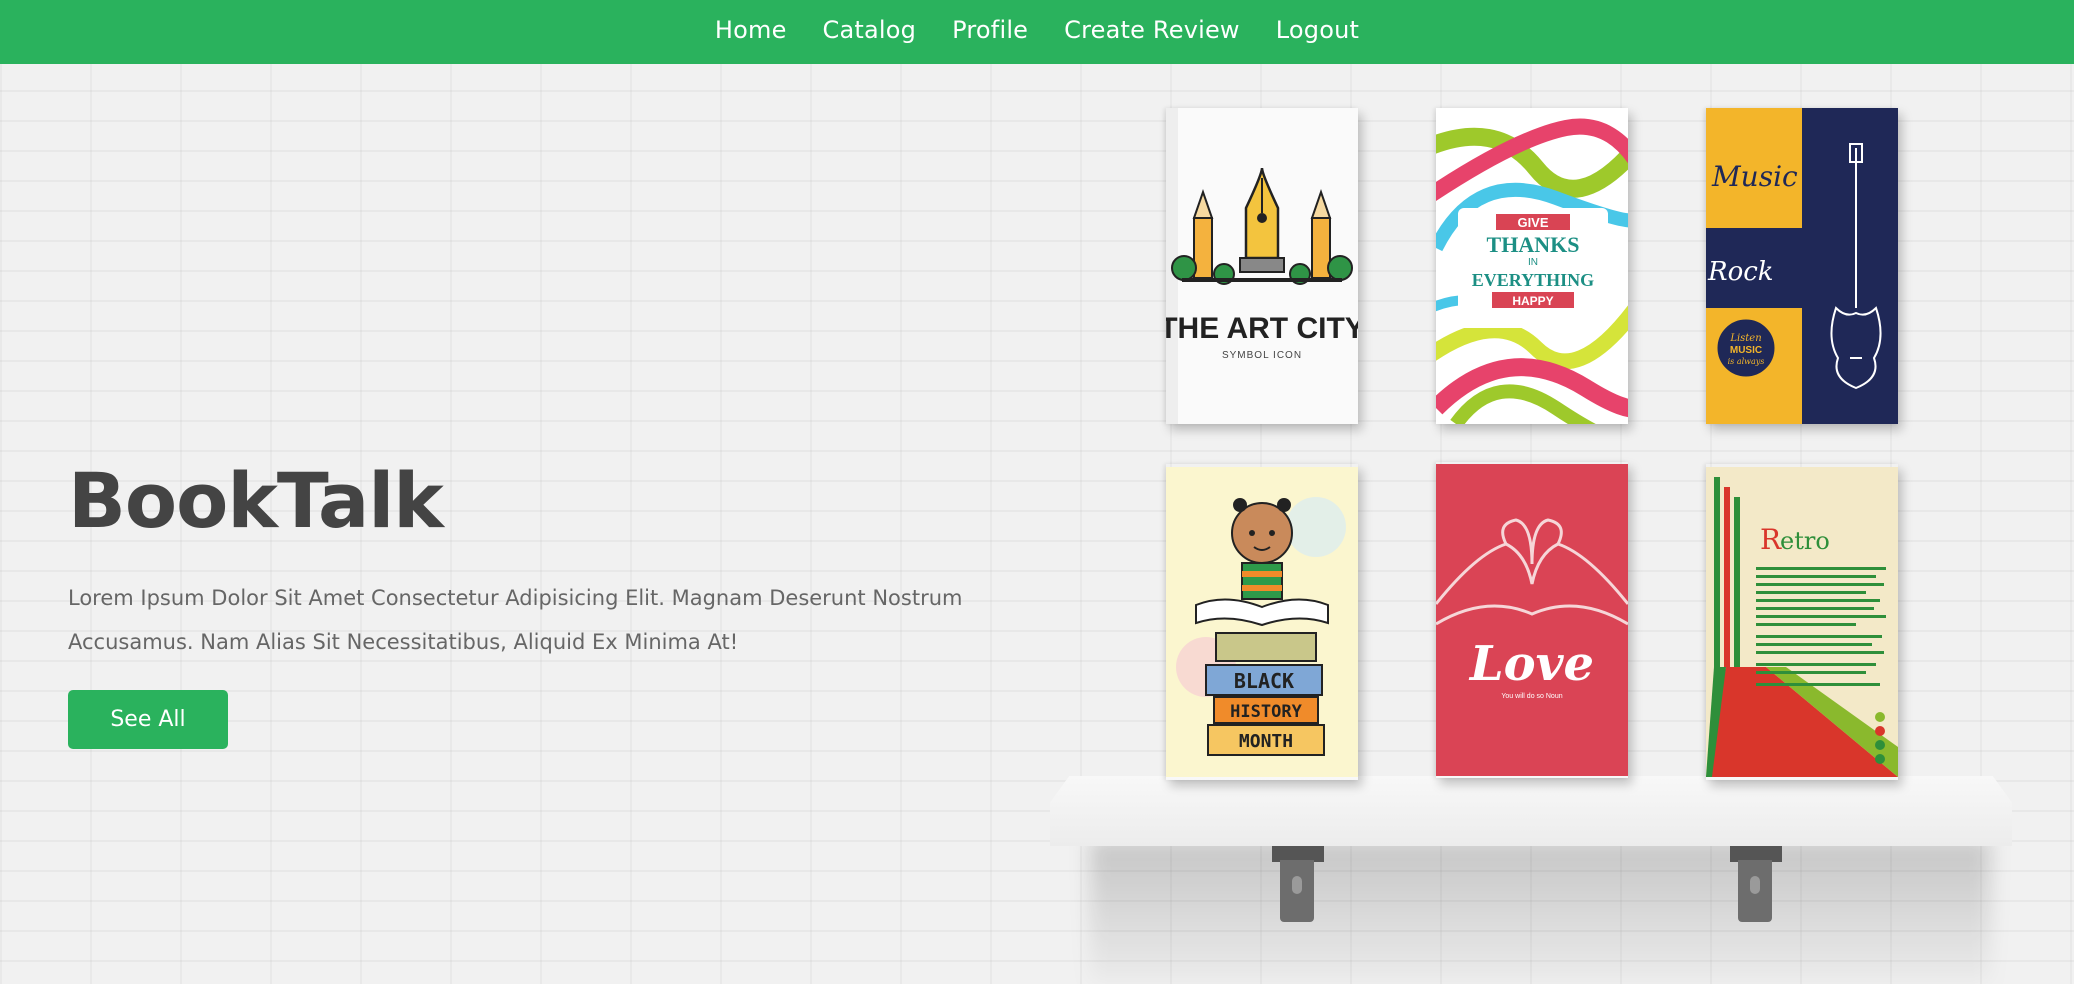 The height and width of the screenshot is (984, 2074). I want to click on svg-text: Listen, so click(1745, 338).